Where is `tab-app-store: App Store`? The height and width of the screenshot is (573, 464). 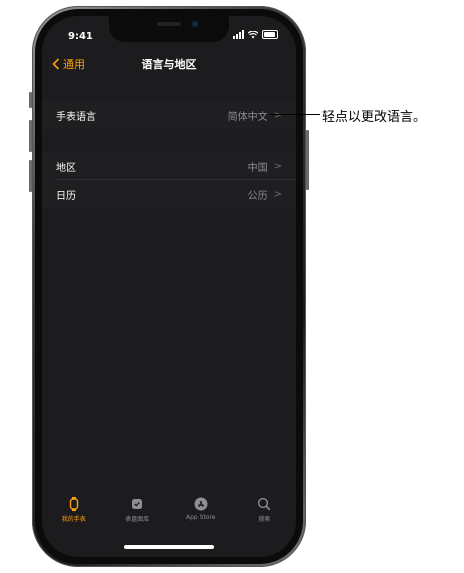 tab-app-store: App Store is located at coordinates (201, 517).